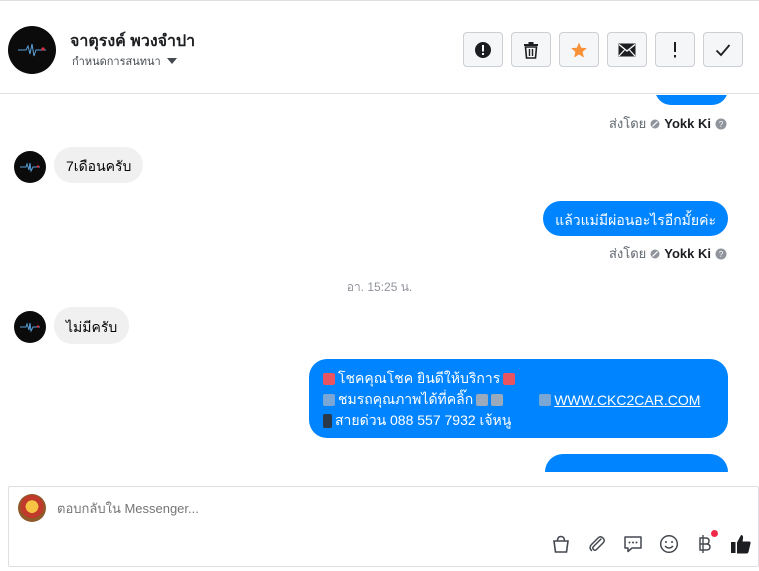 The image size is (759, 571). Describe the element at coordinates (116, 62) in the screenshot. I see `conversation-settings-label: กำหนดการสนทนา` at that location.